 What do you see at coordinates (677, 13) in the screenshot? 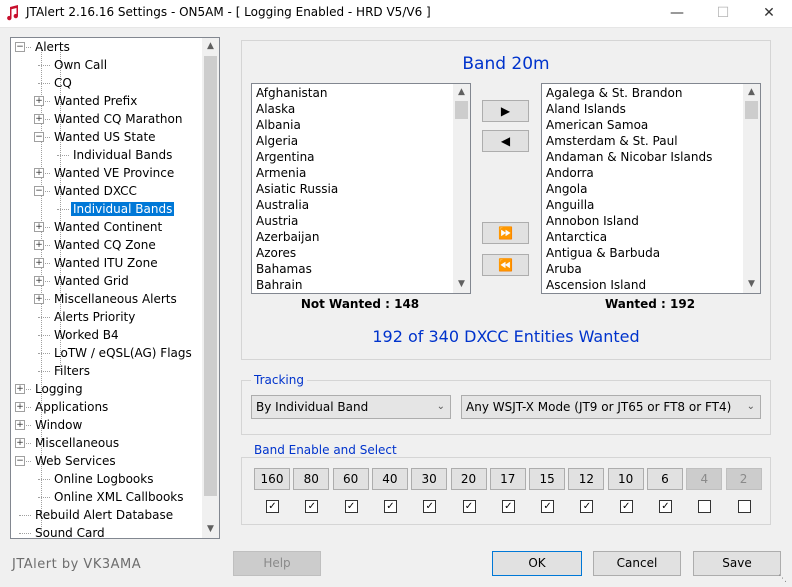
I see `minimize-icon: —` at bounding box center [677, 13].